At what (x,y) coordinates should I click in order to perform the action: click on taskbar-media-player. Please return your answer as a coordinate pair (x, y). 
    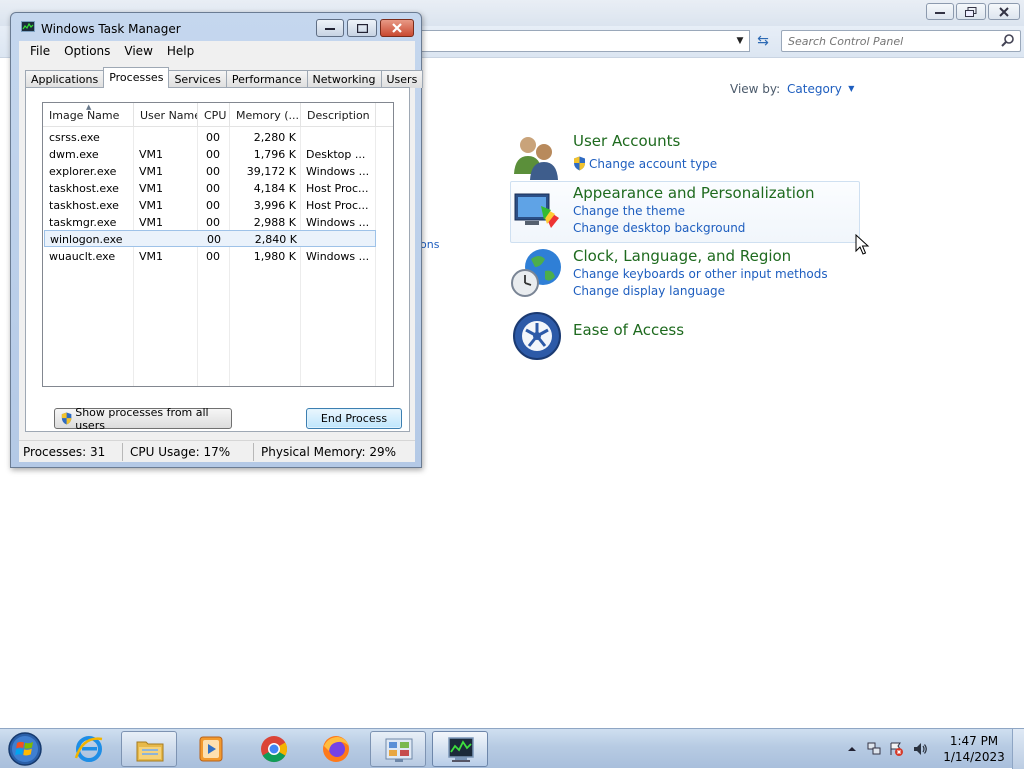
    Looking at the image, I should click on (211, 749).